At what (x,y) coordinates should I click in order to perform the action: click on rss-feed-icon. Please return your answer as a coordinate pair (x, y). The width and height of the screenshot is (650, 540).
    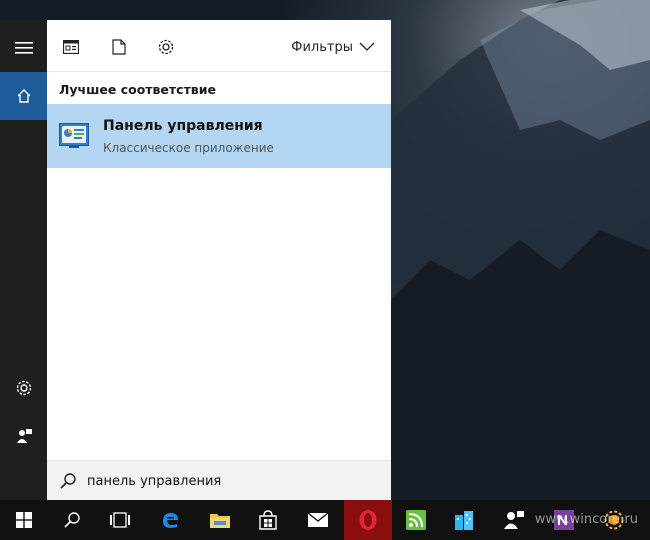
    Looking at the image, I should click on (416, 520).